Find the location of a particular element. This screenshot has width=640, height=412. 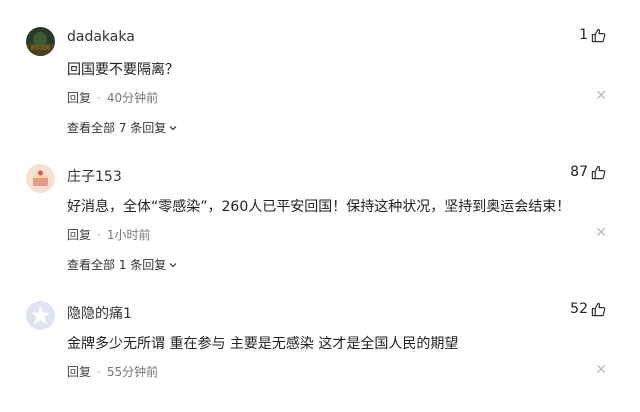

username: 庄子153 is located at coordinates (94, 176).